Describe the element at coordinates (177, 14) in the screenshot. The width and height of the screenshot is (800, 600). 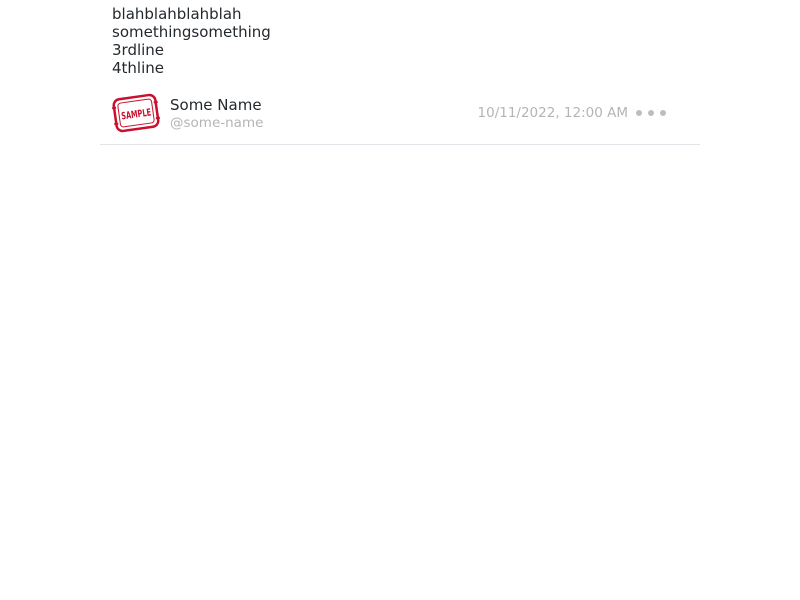
I see `post-line: blahblahblahblah` at that location.